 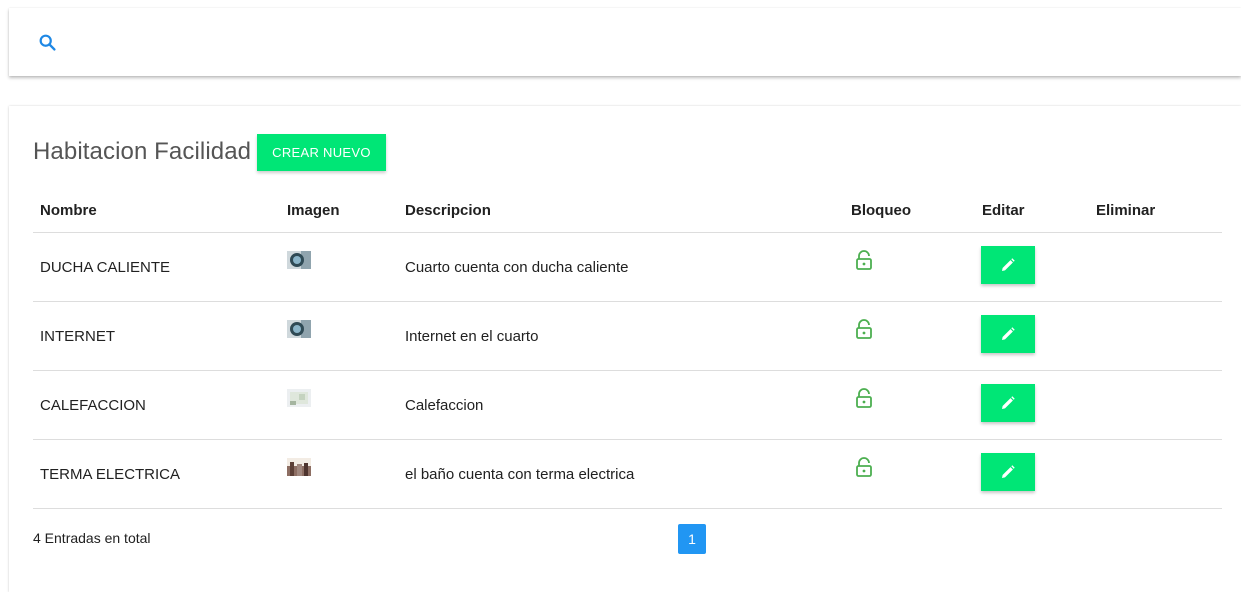 I want to click on cell-nombre: CALEFACCION, so click(x=156, y=405).